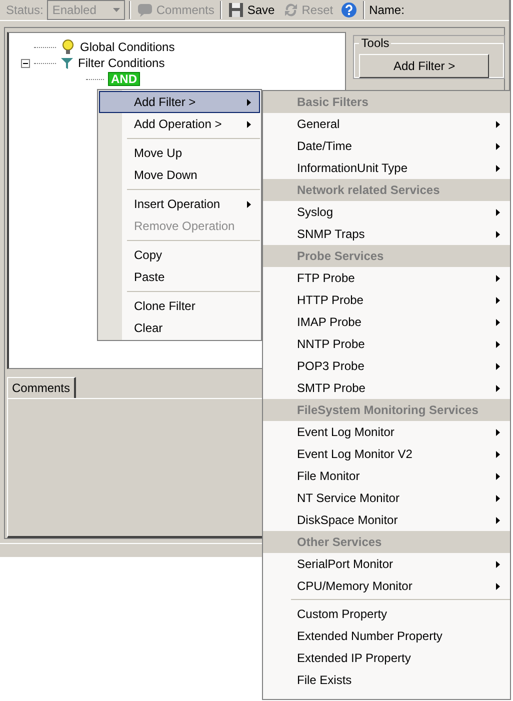  Describe the element at coordinates (386, 366) in the screenshot. I see `menu-item: POP3 Probe` at that location.